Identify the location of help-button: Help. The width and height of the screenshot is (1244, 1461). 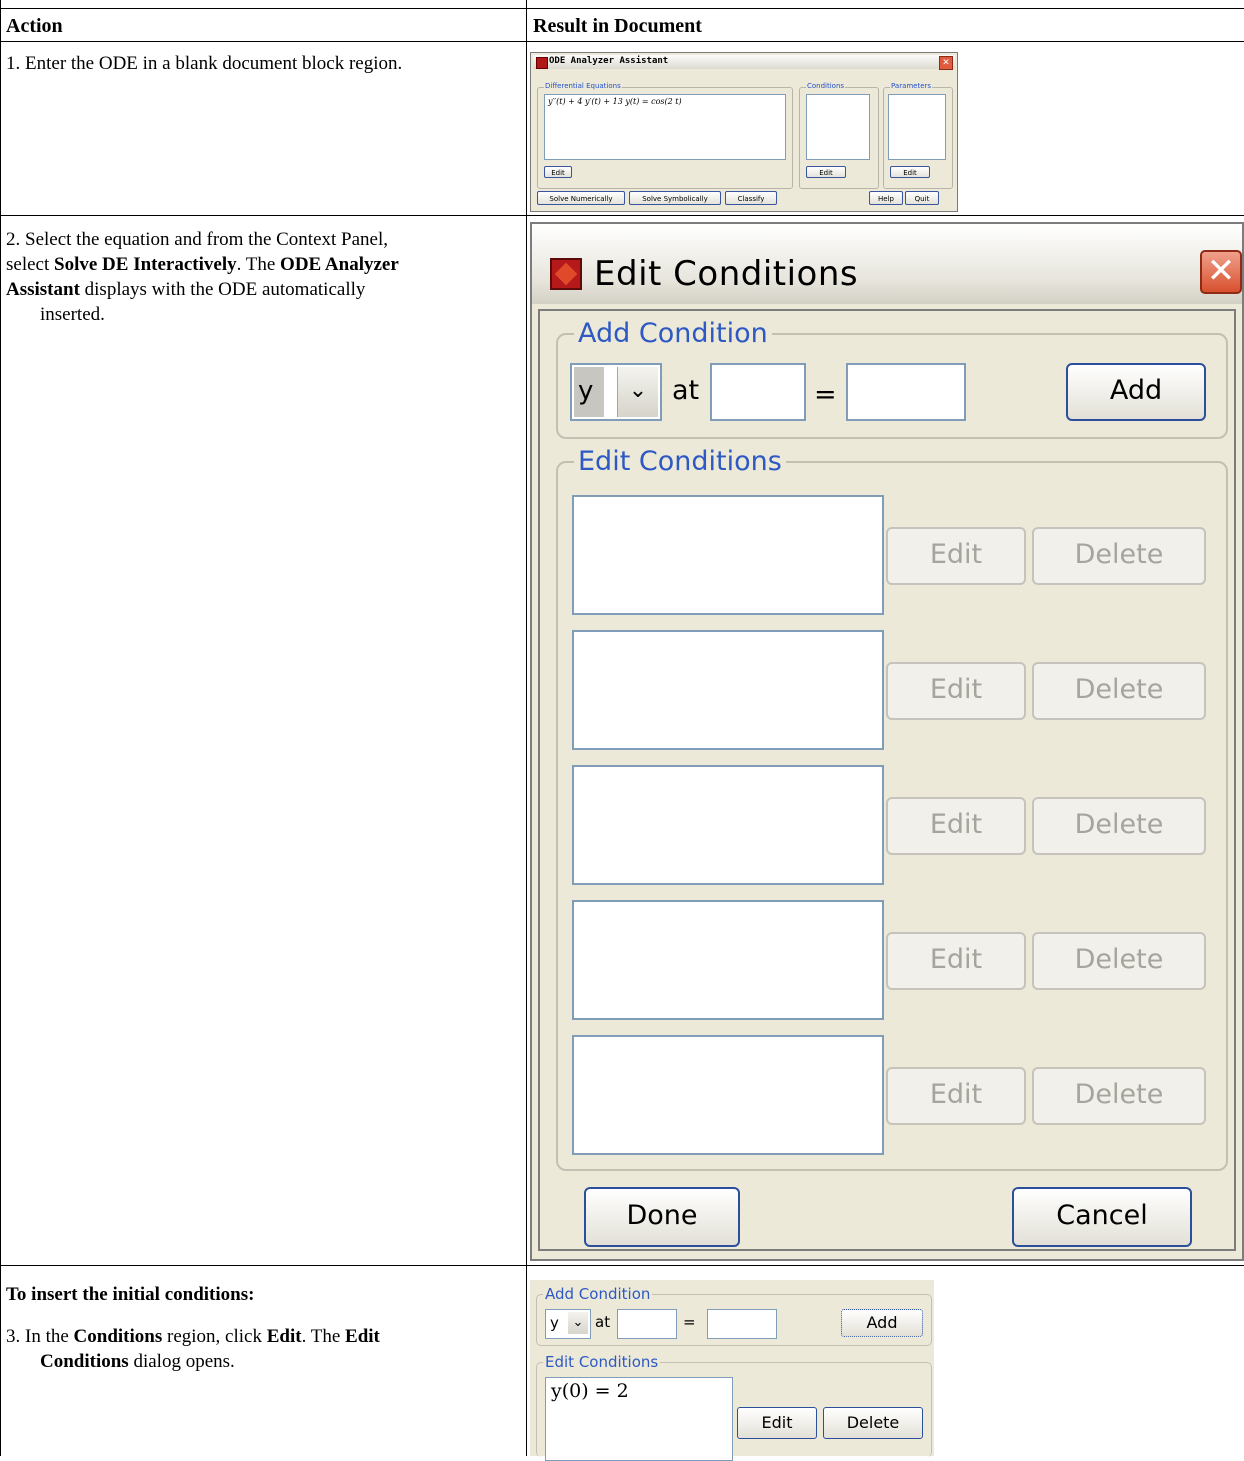
(886, 198).